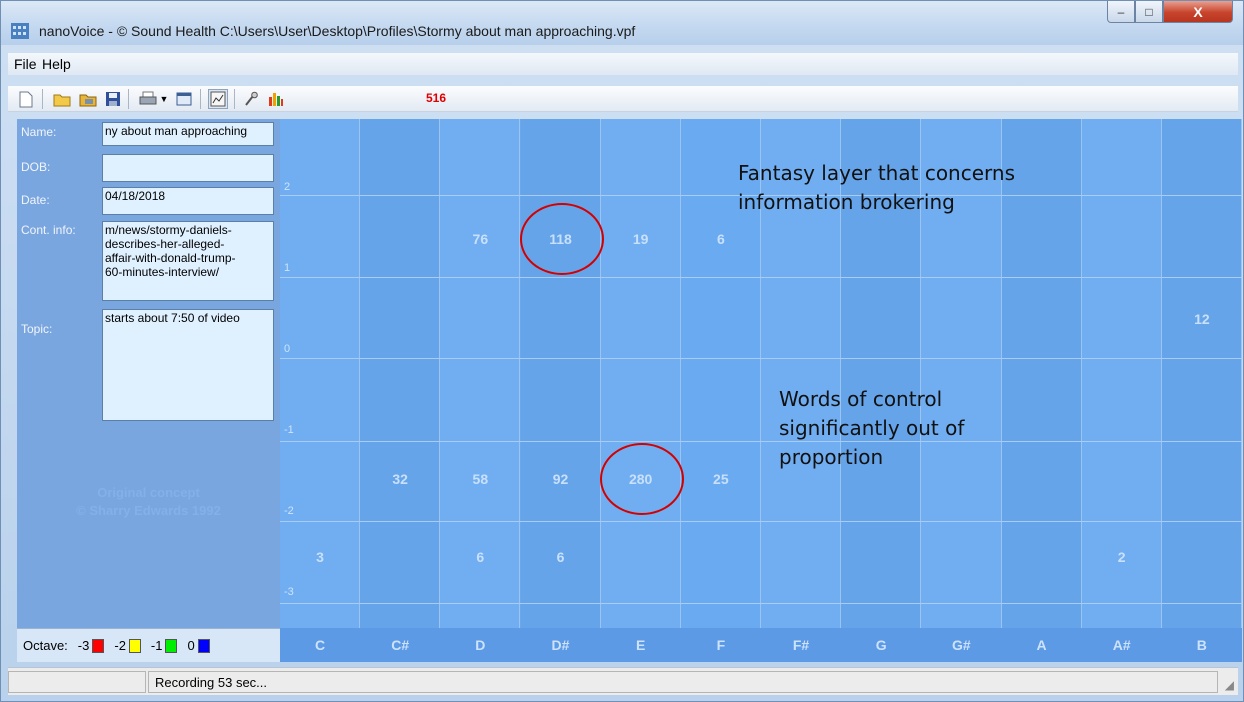  I want to click on status-pane-left, so click(77, 682).